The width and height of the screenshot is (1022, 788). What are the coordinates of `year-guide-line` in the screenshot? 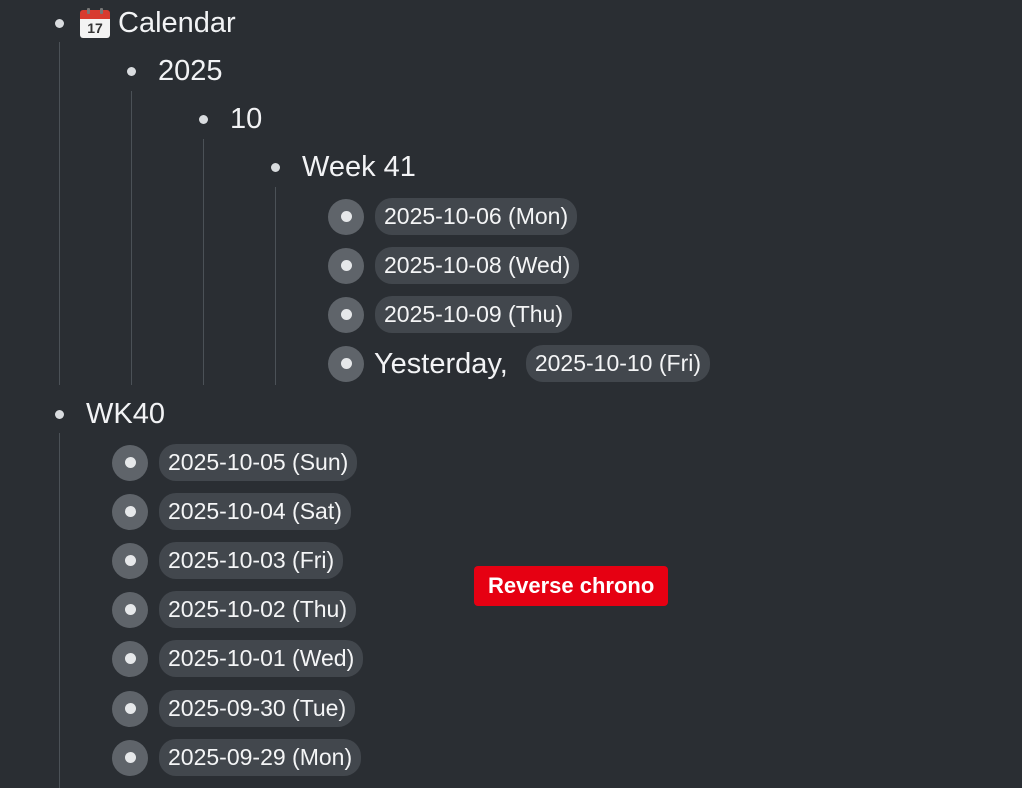 It's located at (131, 238).